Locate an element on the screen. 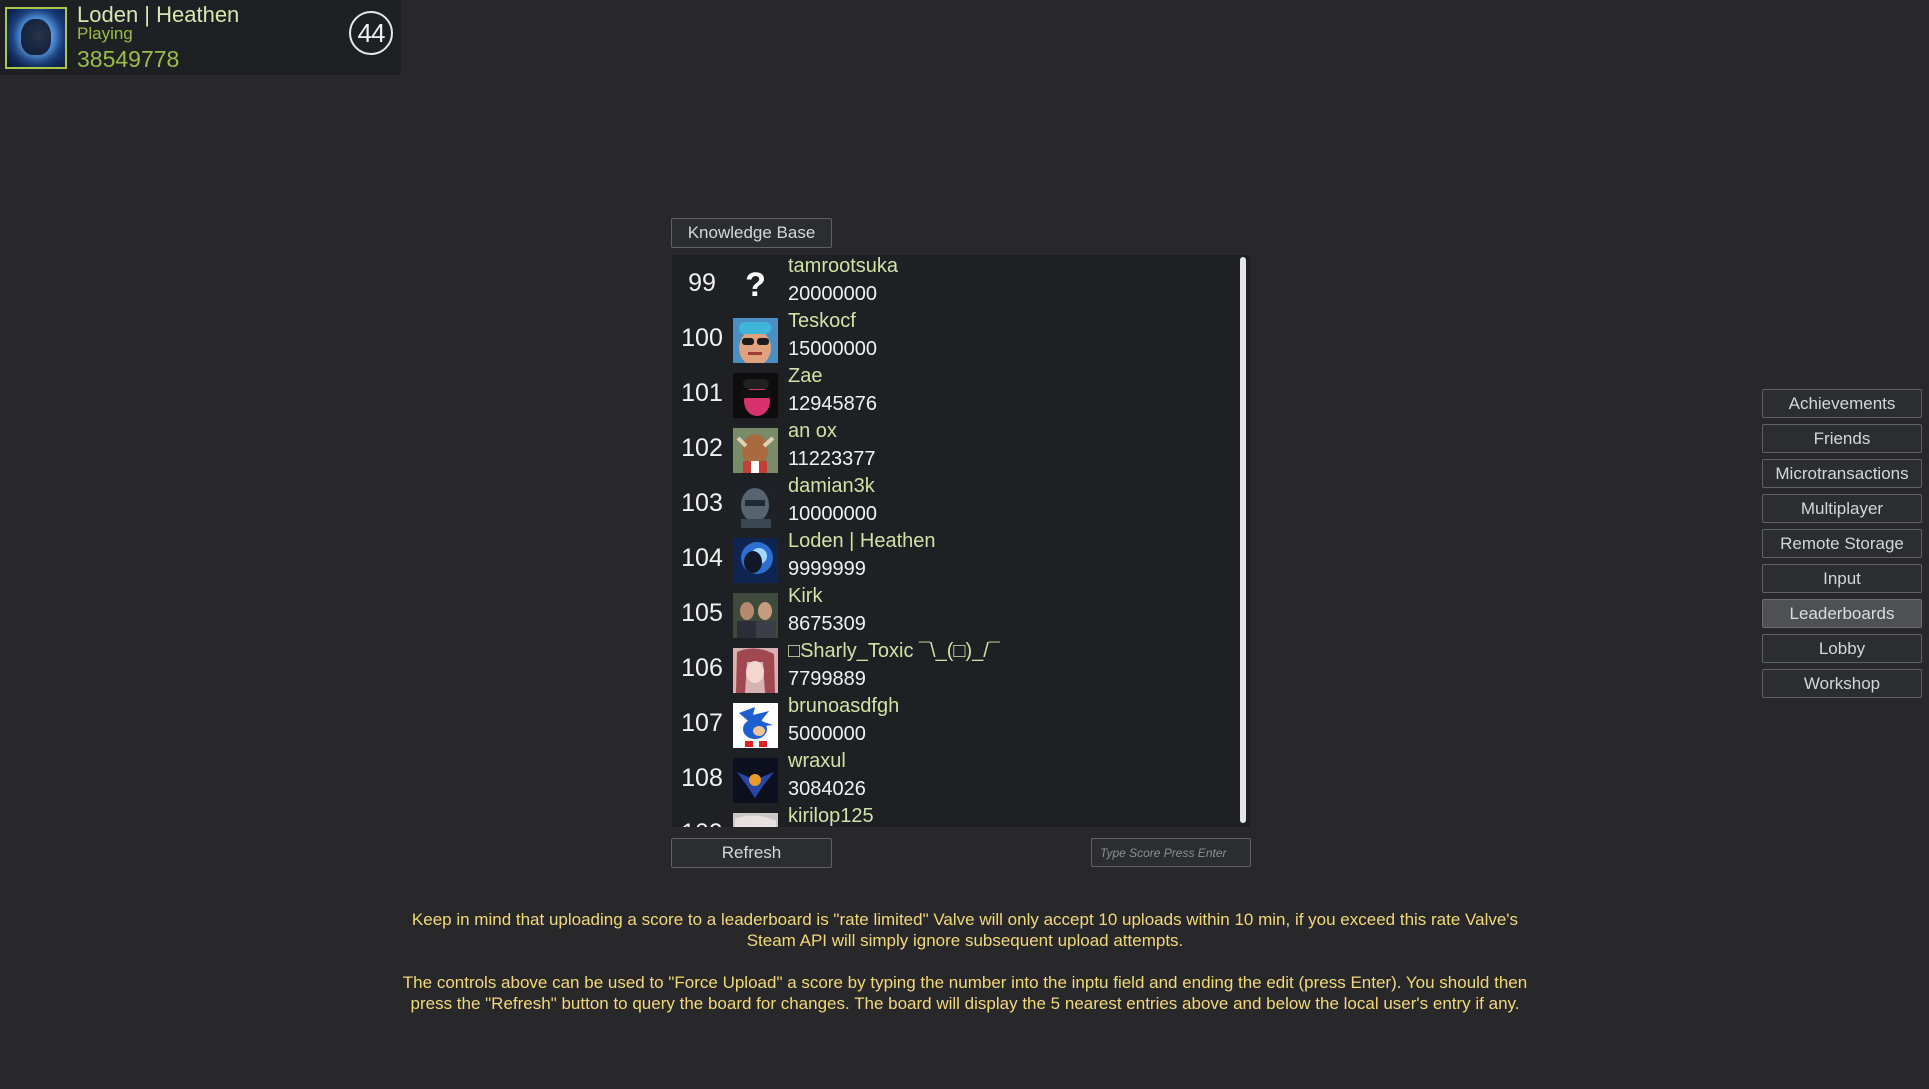 The height and width of the screenshot is (1089, 1929). menu-remote-storage-button: Remote Storage is located at coordinates (1842, 543).